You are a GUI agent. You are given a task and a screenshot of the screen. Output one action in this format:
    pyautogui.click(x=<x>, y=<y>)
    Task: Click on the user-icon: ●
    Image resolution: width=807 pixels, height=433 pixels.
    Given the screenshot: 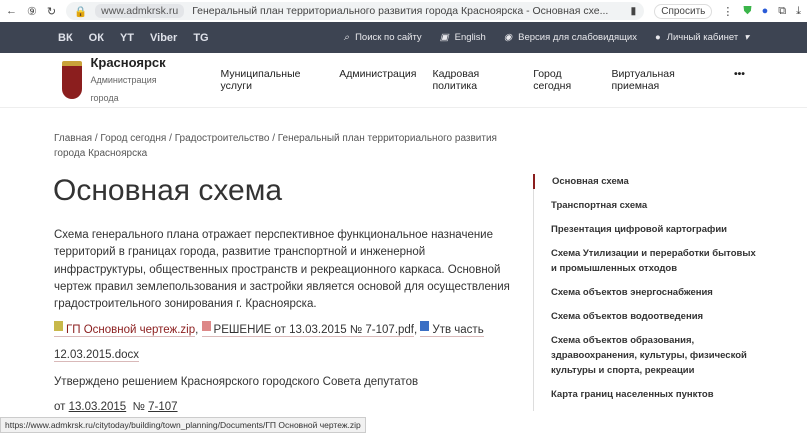 What is the action you would take?
    pyautogui.click(x=657, y=37)
    